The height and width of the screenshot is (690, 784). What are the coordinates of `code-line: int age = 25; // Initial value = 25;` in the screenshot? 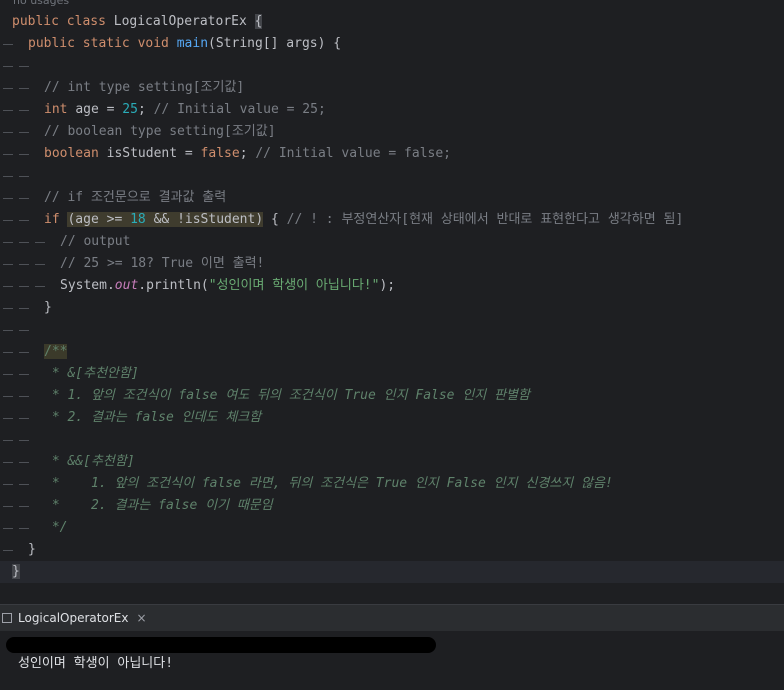 It's located at (392, 110).